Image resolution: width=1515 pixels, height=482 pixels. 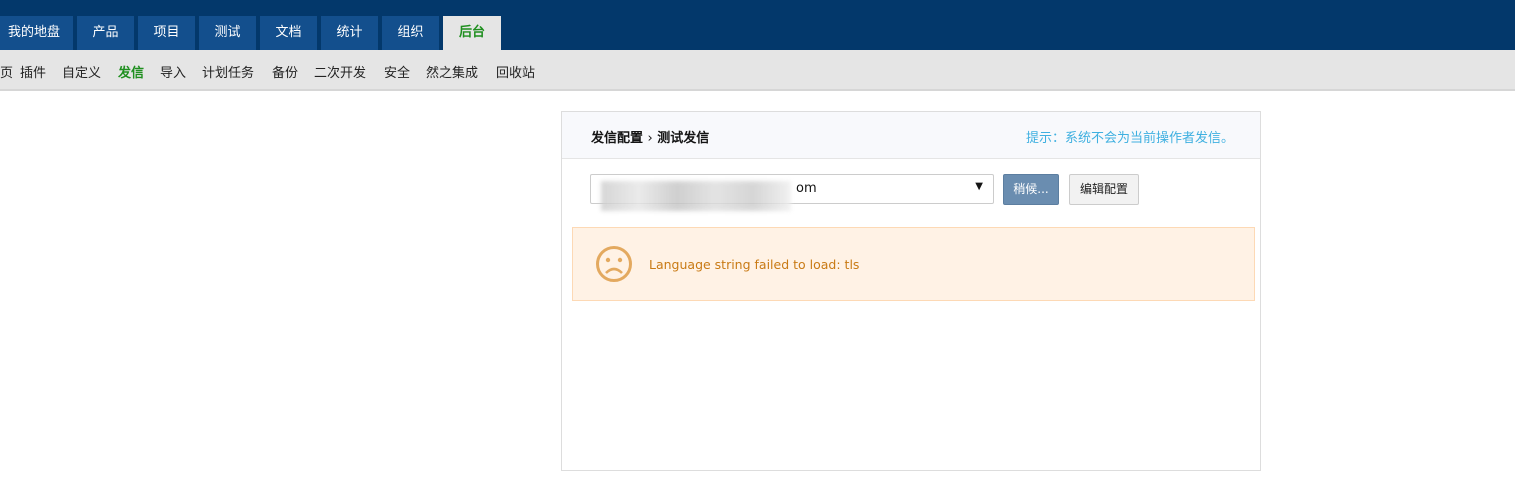 What do you see at coordinates (105, 33) in the screenshot?
I see `tab-product: 产品` at bounding box center [105, 33].